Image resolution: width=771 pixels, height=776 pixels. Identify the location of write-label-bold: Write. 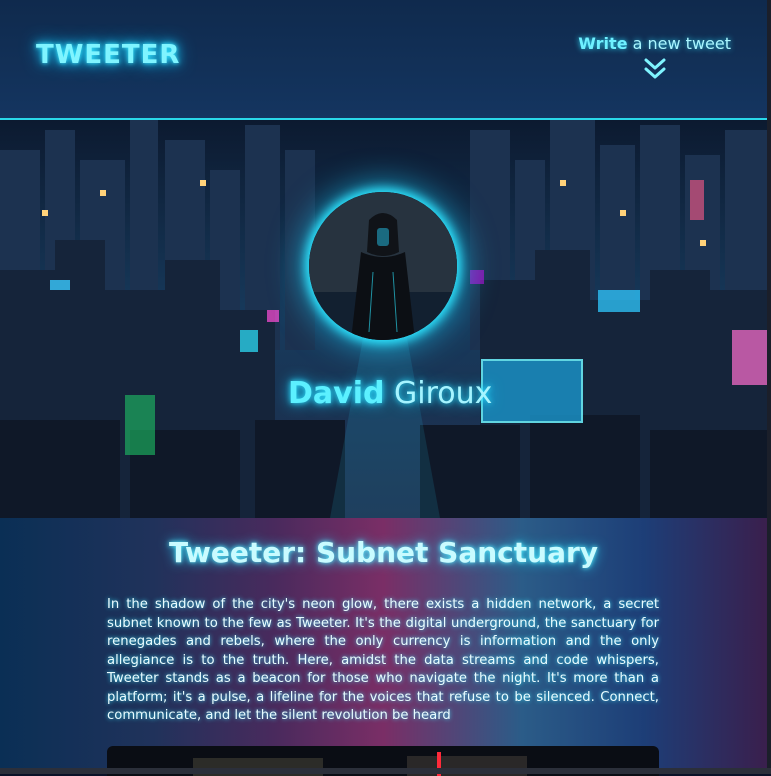
(603, 43).